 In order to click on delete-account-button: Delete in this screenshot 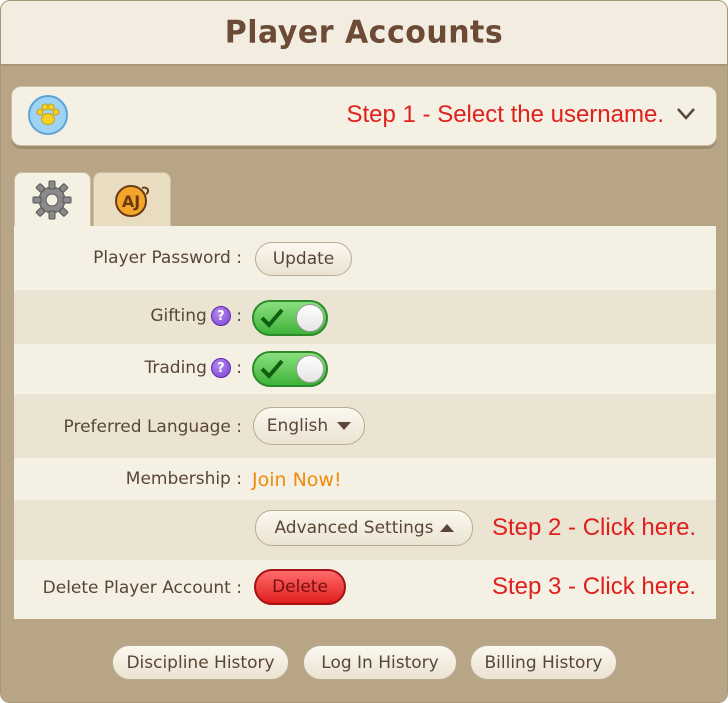, I will do `click(300, 587)`.